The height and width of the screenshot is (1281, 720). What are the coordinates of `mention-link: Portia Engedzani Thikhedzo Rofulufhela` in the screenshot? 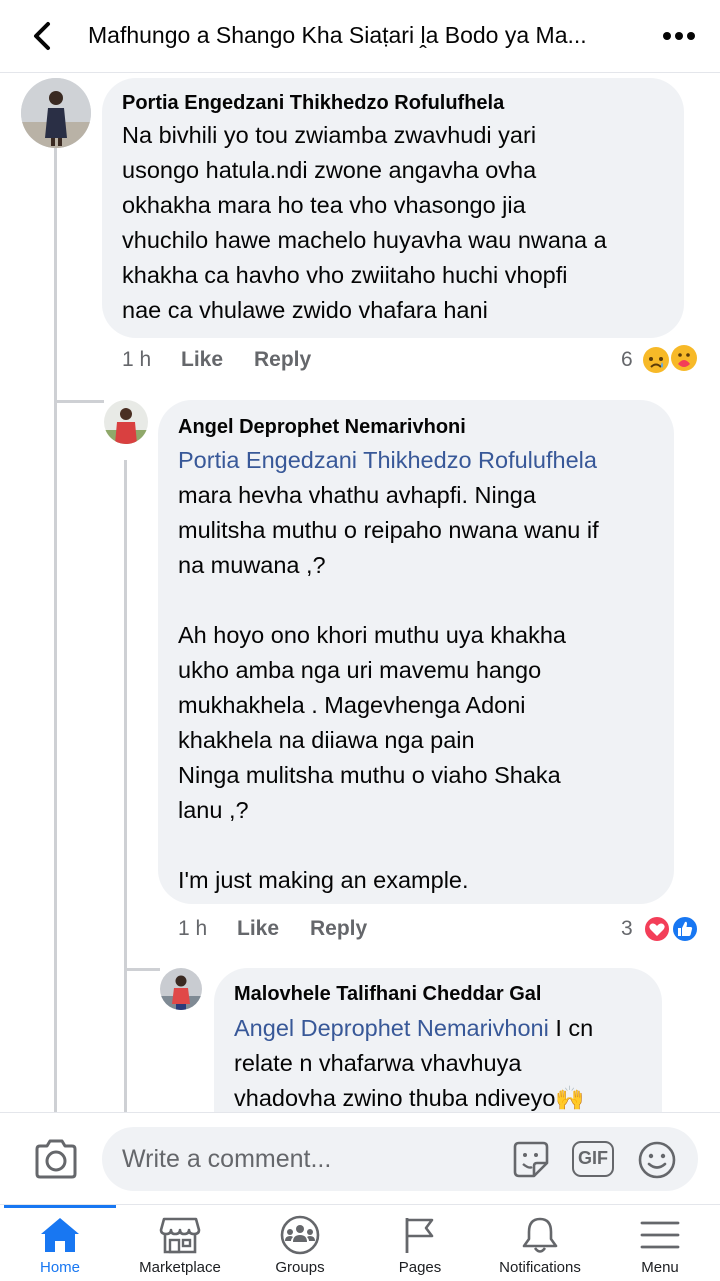 It's located at (423, 460).